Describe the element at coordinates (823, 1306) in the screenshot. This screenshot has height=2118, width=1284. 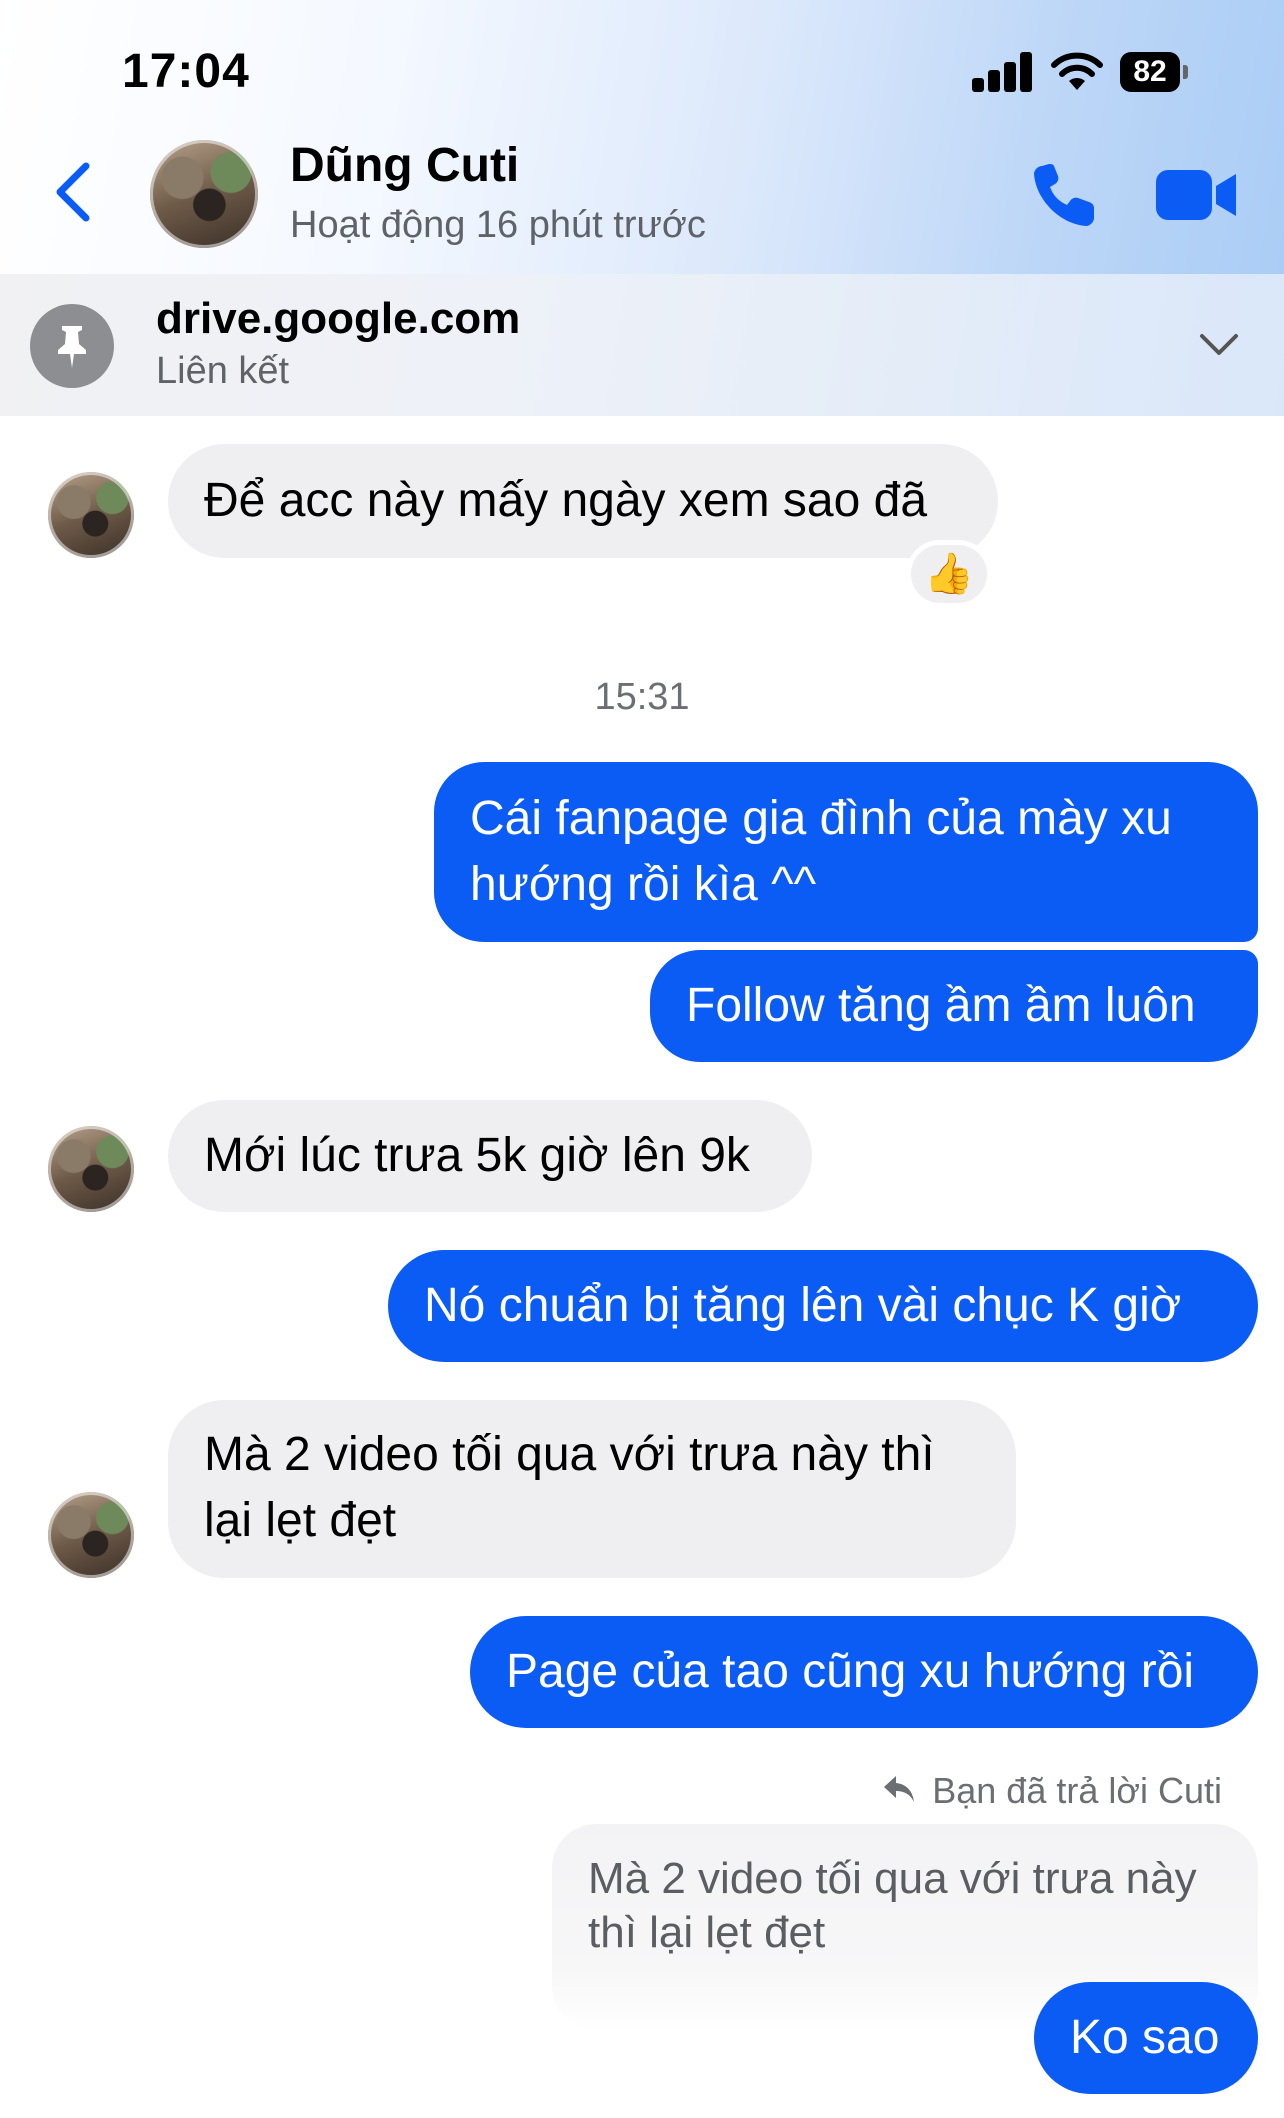
I see `message-bubble-outgoing: Nó chuẩn bị tăng lên vài chục K giờ` at that location.